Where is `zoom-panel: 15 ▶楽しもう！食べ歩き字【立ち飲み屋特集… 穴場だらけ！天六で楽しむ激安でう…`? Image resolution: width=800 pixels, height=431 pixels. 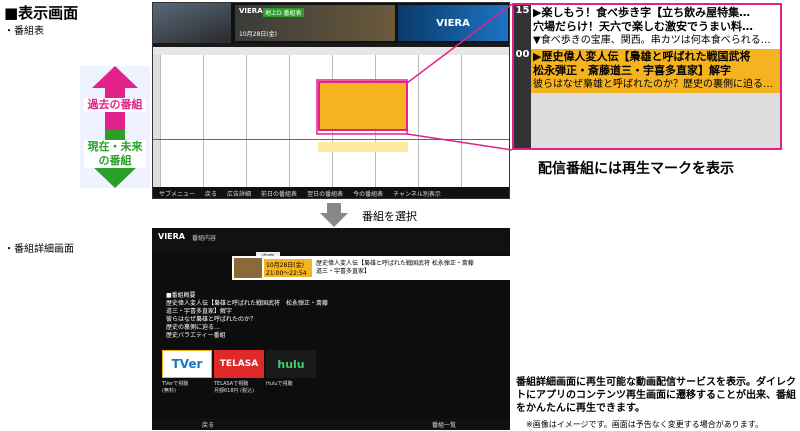 zoom-panel: 15 ▶楽しもう！食べ歩き字【立ち飲み屋特集… 穴場だらけ！天六で楽しむ激安でう… is located at coordinates (647, 76).